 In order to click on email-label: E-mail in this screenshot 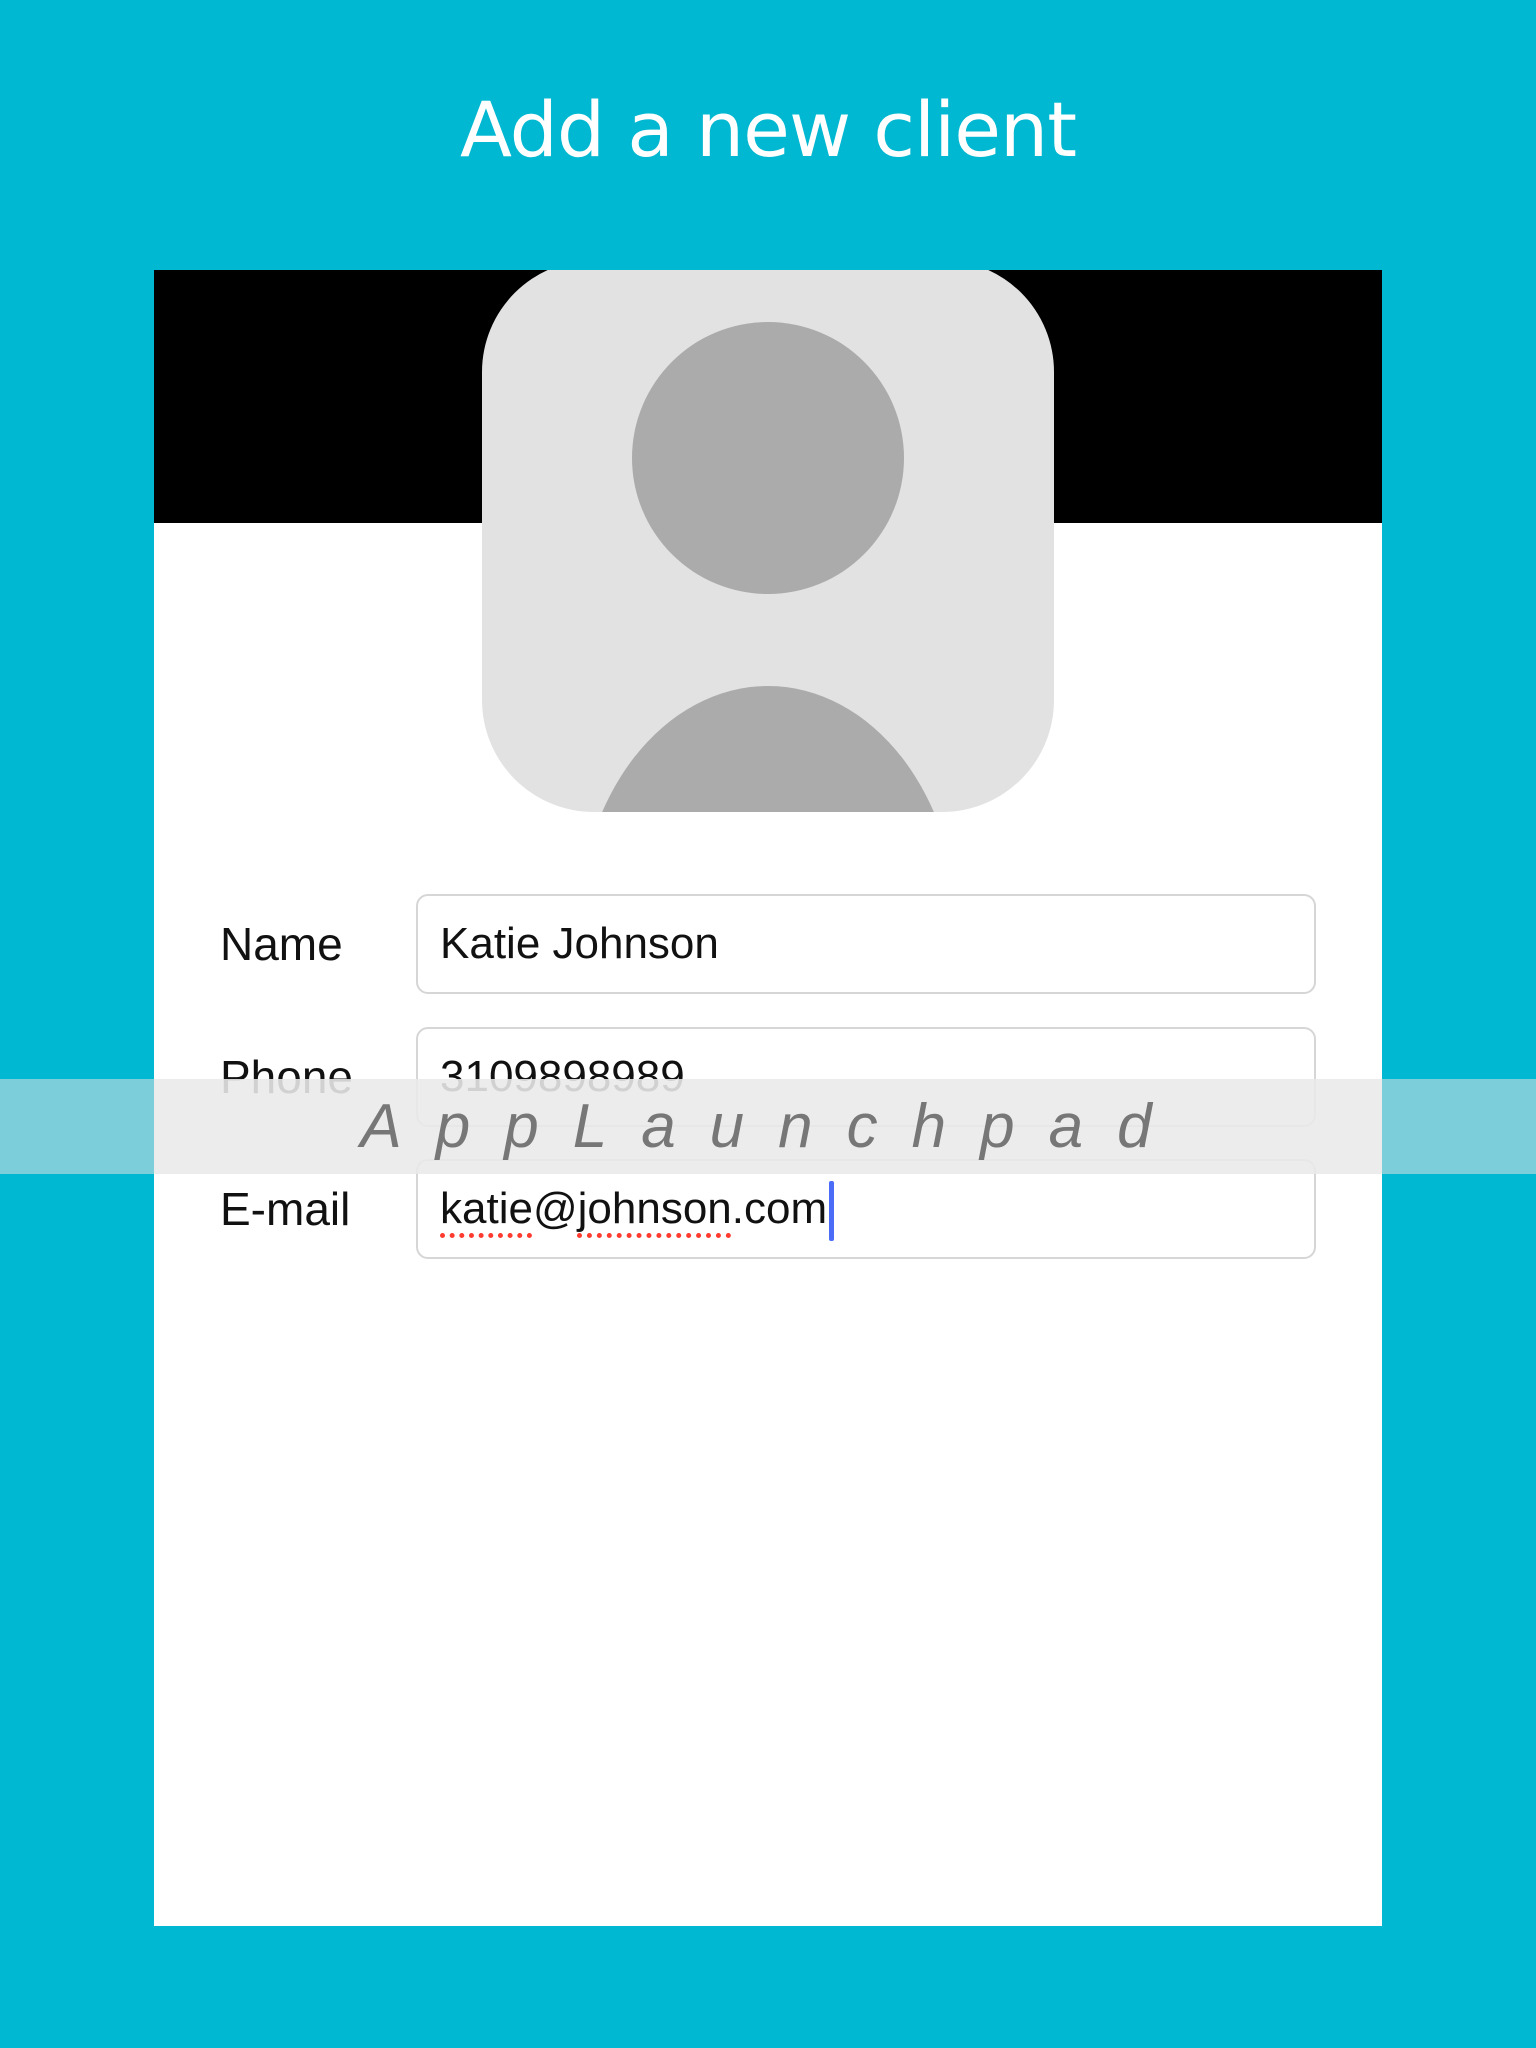, I will do `click(285, 1209)`.